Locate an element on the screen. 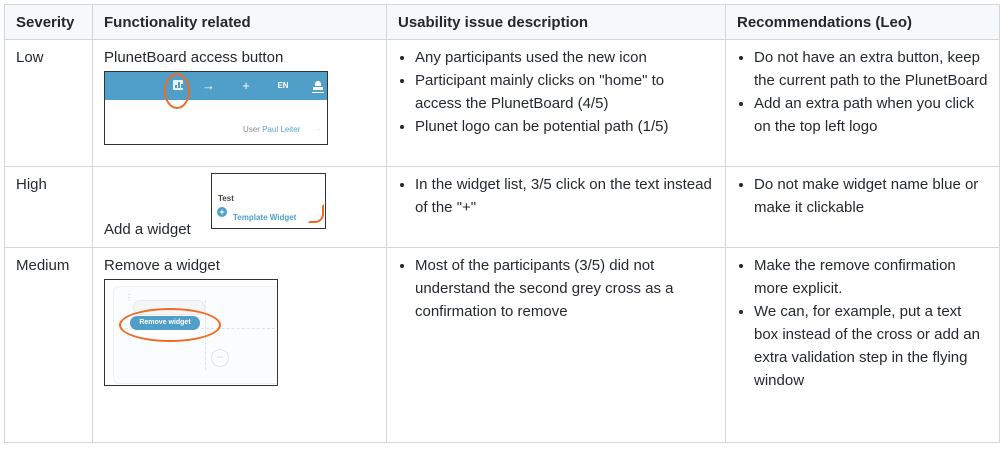  remove-widget-screenshot: ⋮ Remove widget − is located at coordinates (191, 332).